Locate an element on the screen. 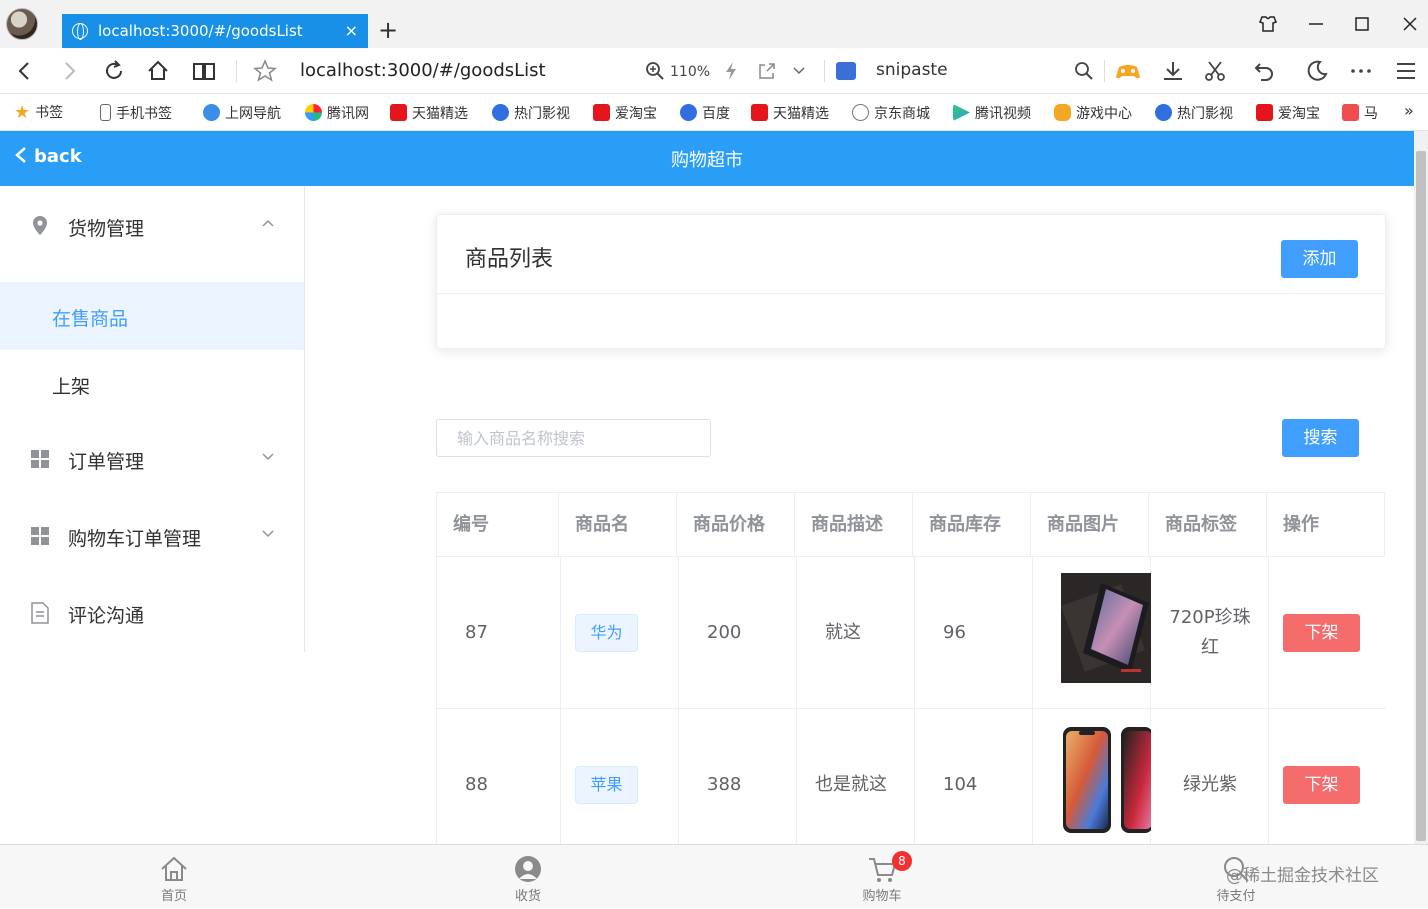 This screenshot has height=909, width=1428. star-icon is located at coordinates (265, 71).